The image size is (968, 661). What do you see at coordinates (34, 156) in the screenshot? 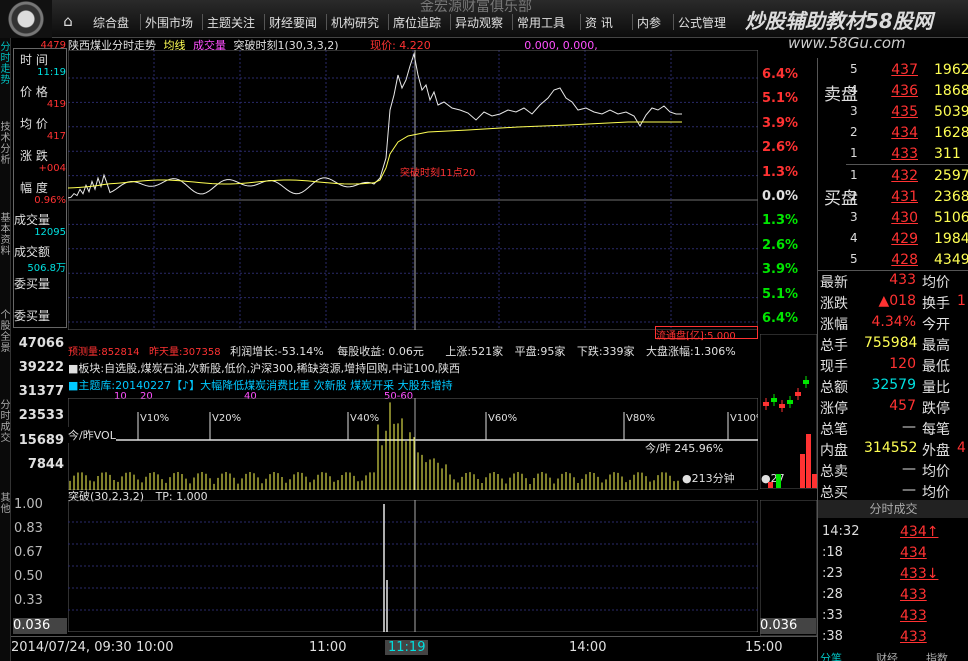
I see `change-label: 涨 跌` at bounding box center [34, 156].